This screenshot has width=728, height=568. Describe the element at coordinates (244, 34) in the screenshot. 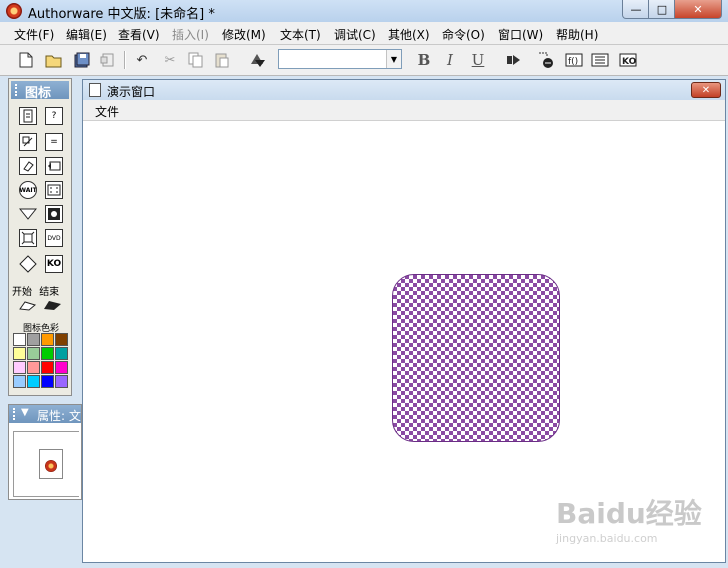

I see `menu-modify: 修改(M)` at that location.